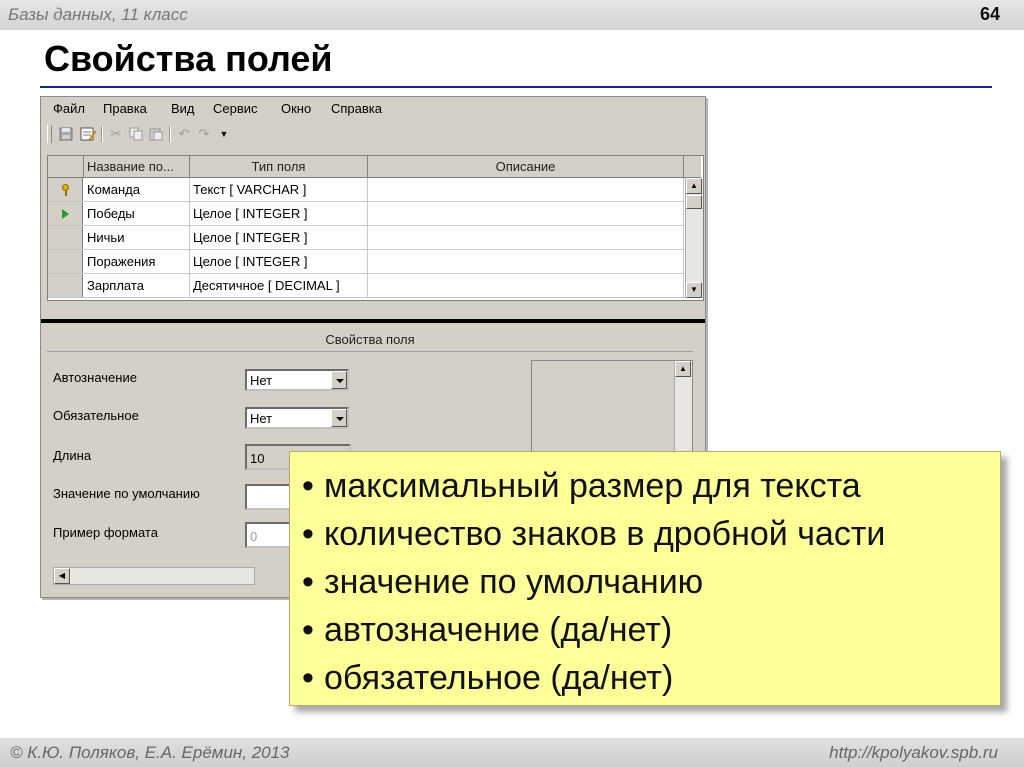  What do you see at coordinates (69, 108) in the screenshot?
I see `menu-file: Файл` at bounding box center [69, 108].